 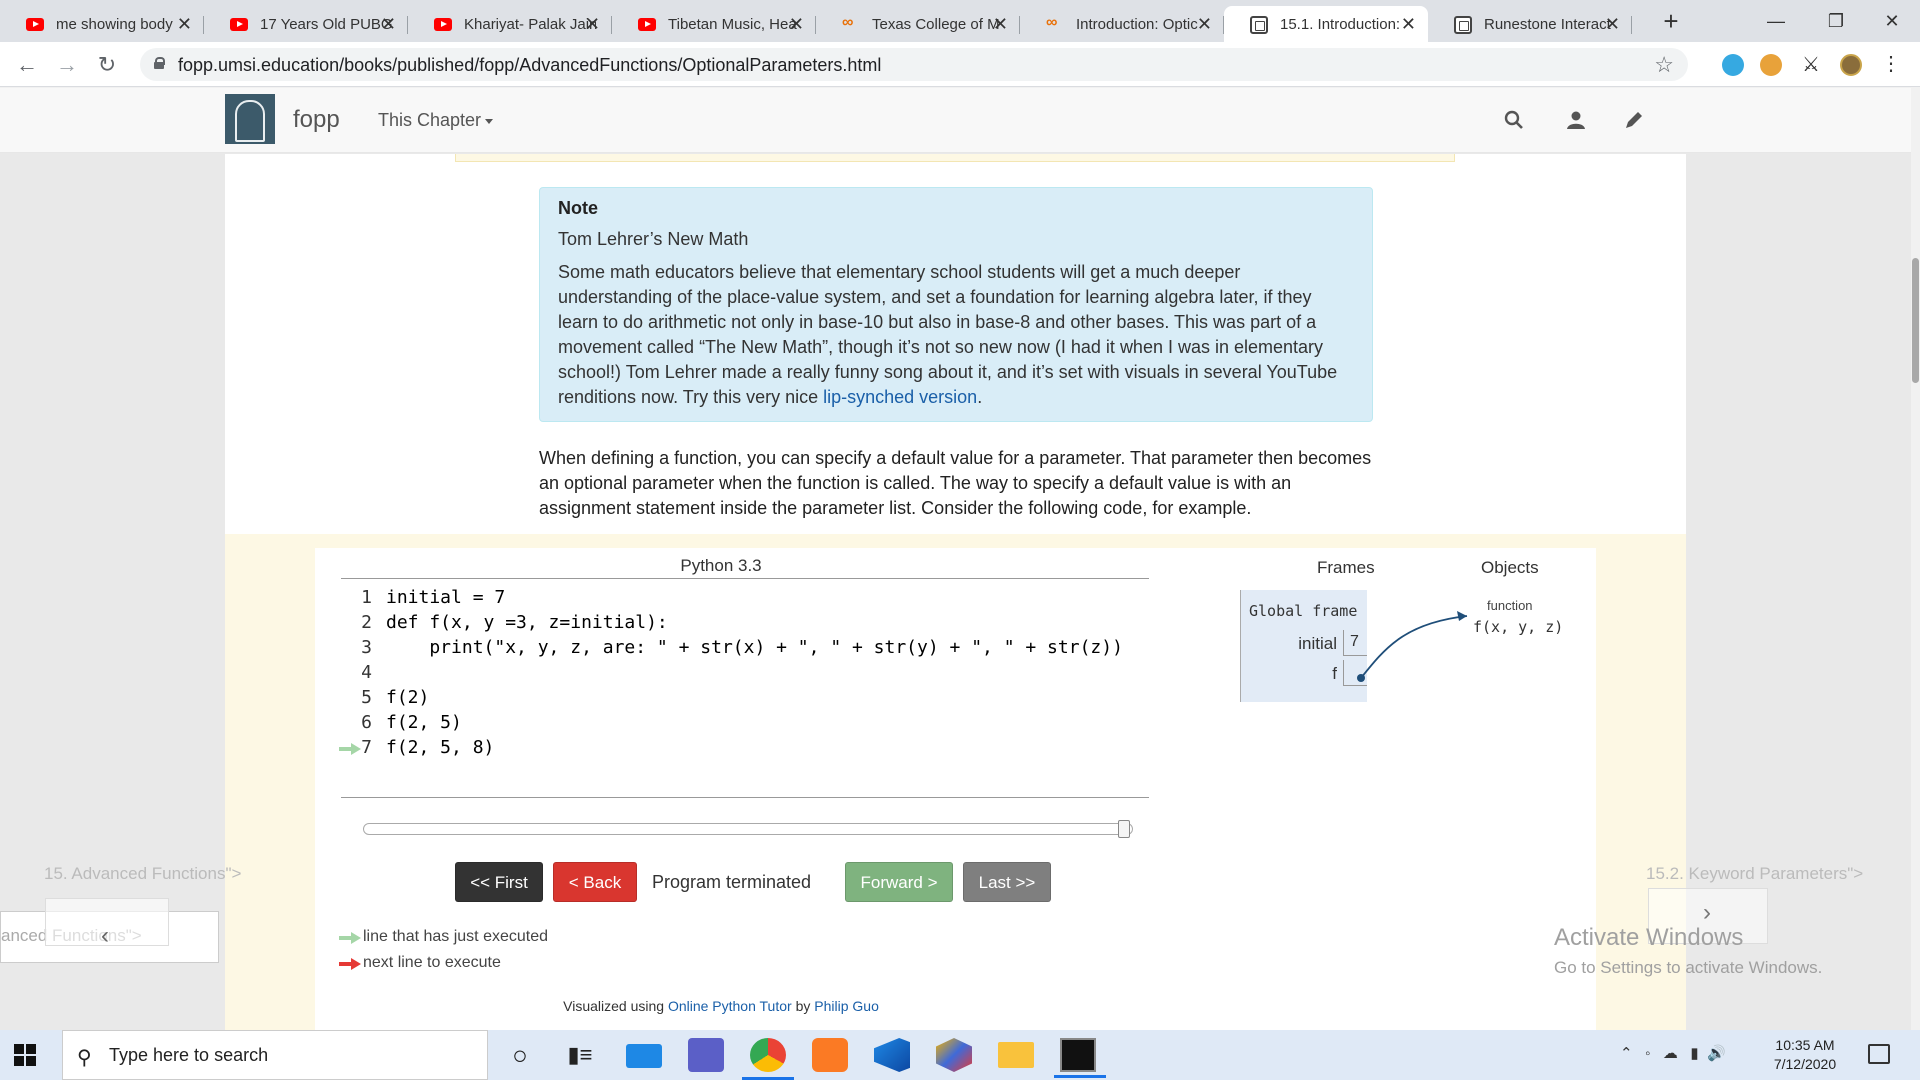 What do you see at coordinates (1836, 21) in the screenshot?
I see `restore-button: ❐` at bounding box center [1836, 21].